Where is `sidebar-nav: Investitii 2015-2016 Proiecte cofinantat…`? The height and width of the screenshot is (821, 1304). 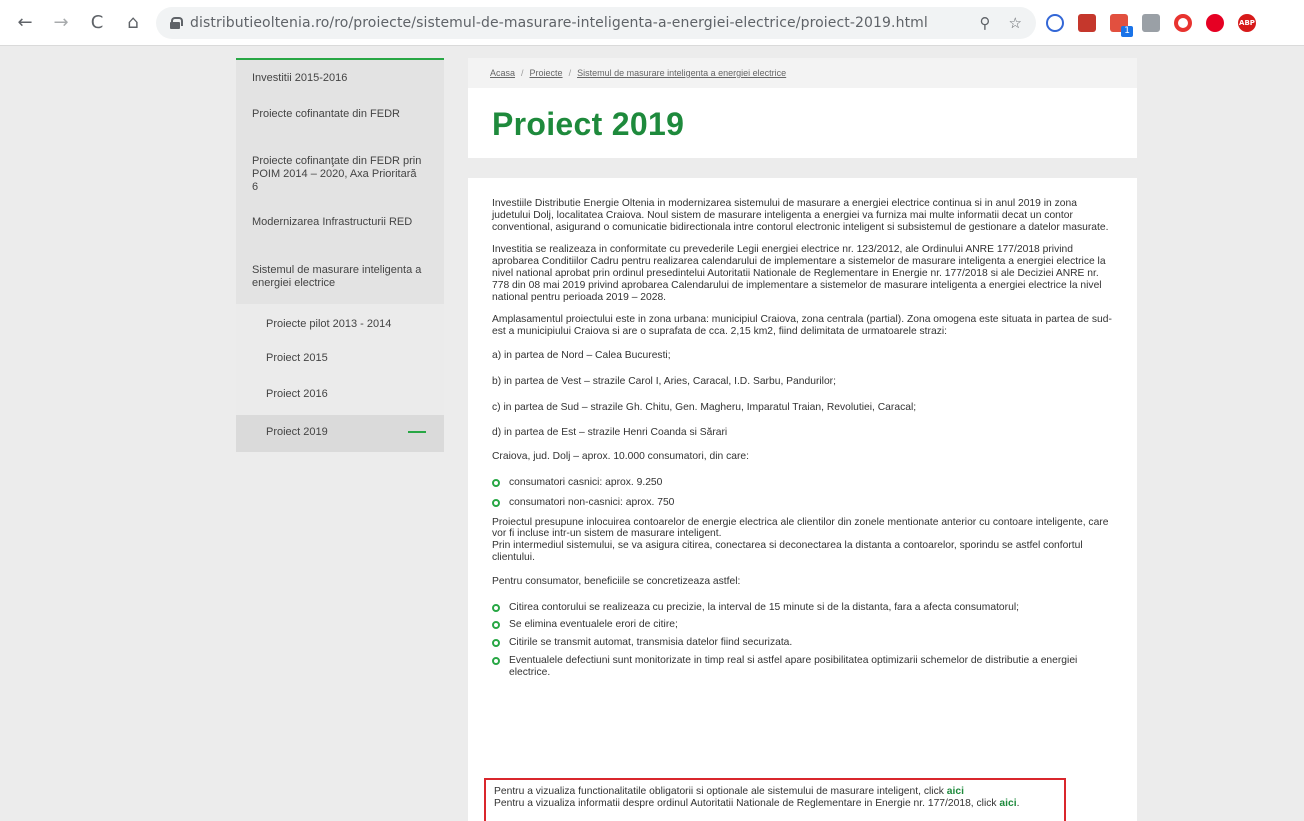 sidebar-nav: Investitii 2015-2016 Proiecte cofinantat… is located at coordinates (340, 255).